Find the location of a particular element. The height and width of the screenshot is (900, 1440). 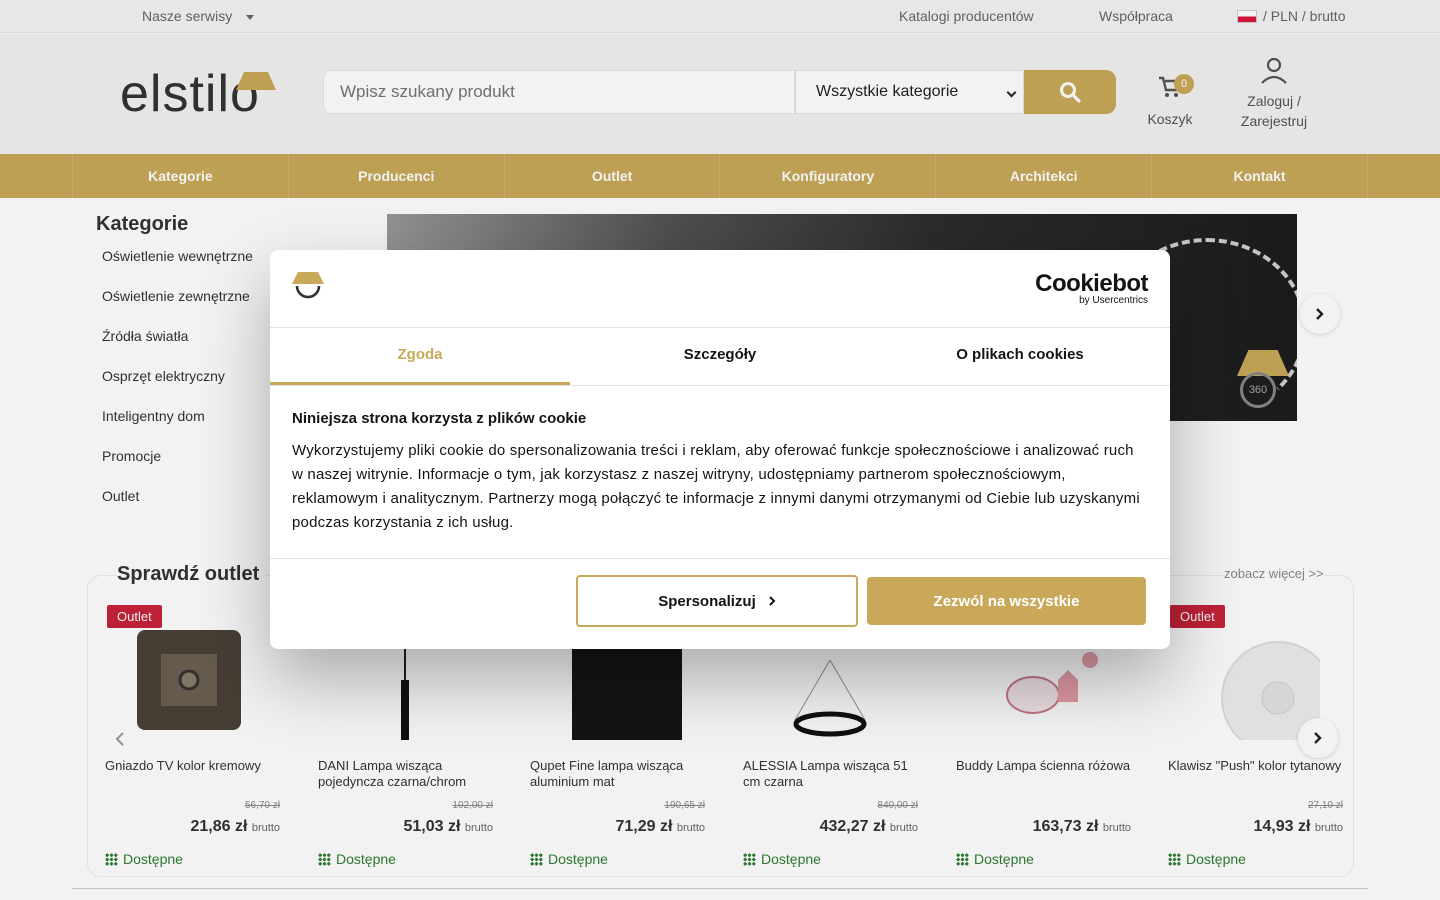

dialog-footer: Spersonalizuj Zezwól na wszystkie is located at coordinates (720, 603).